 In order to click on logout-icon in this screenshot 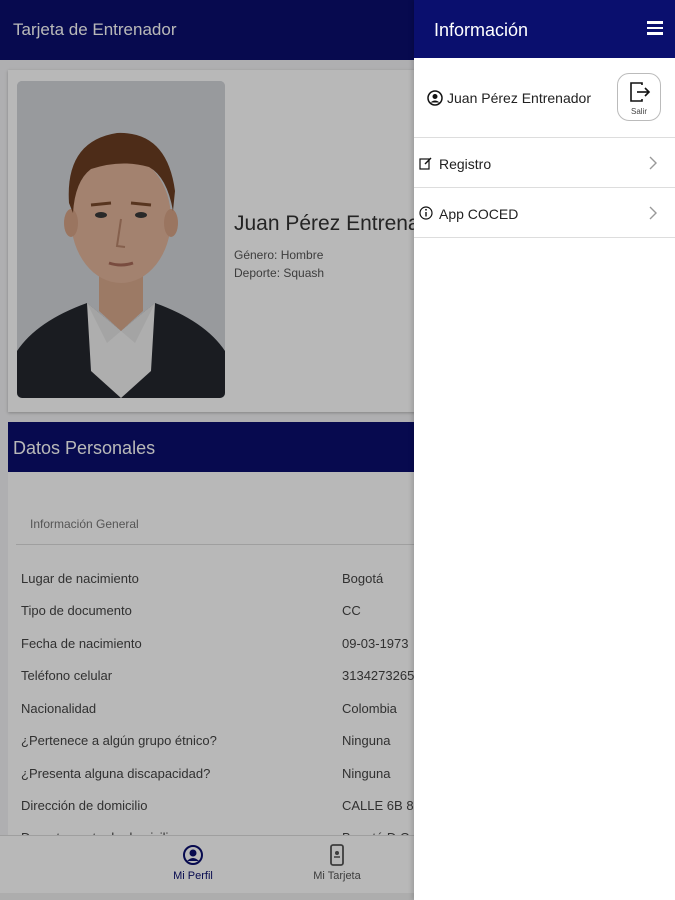, I will do `click(640, 92)`.